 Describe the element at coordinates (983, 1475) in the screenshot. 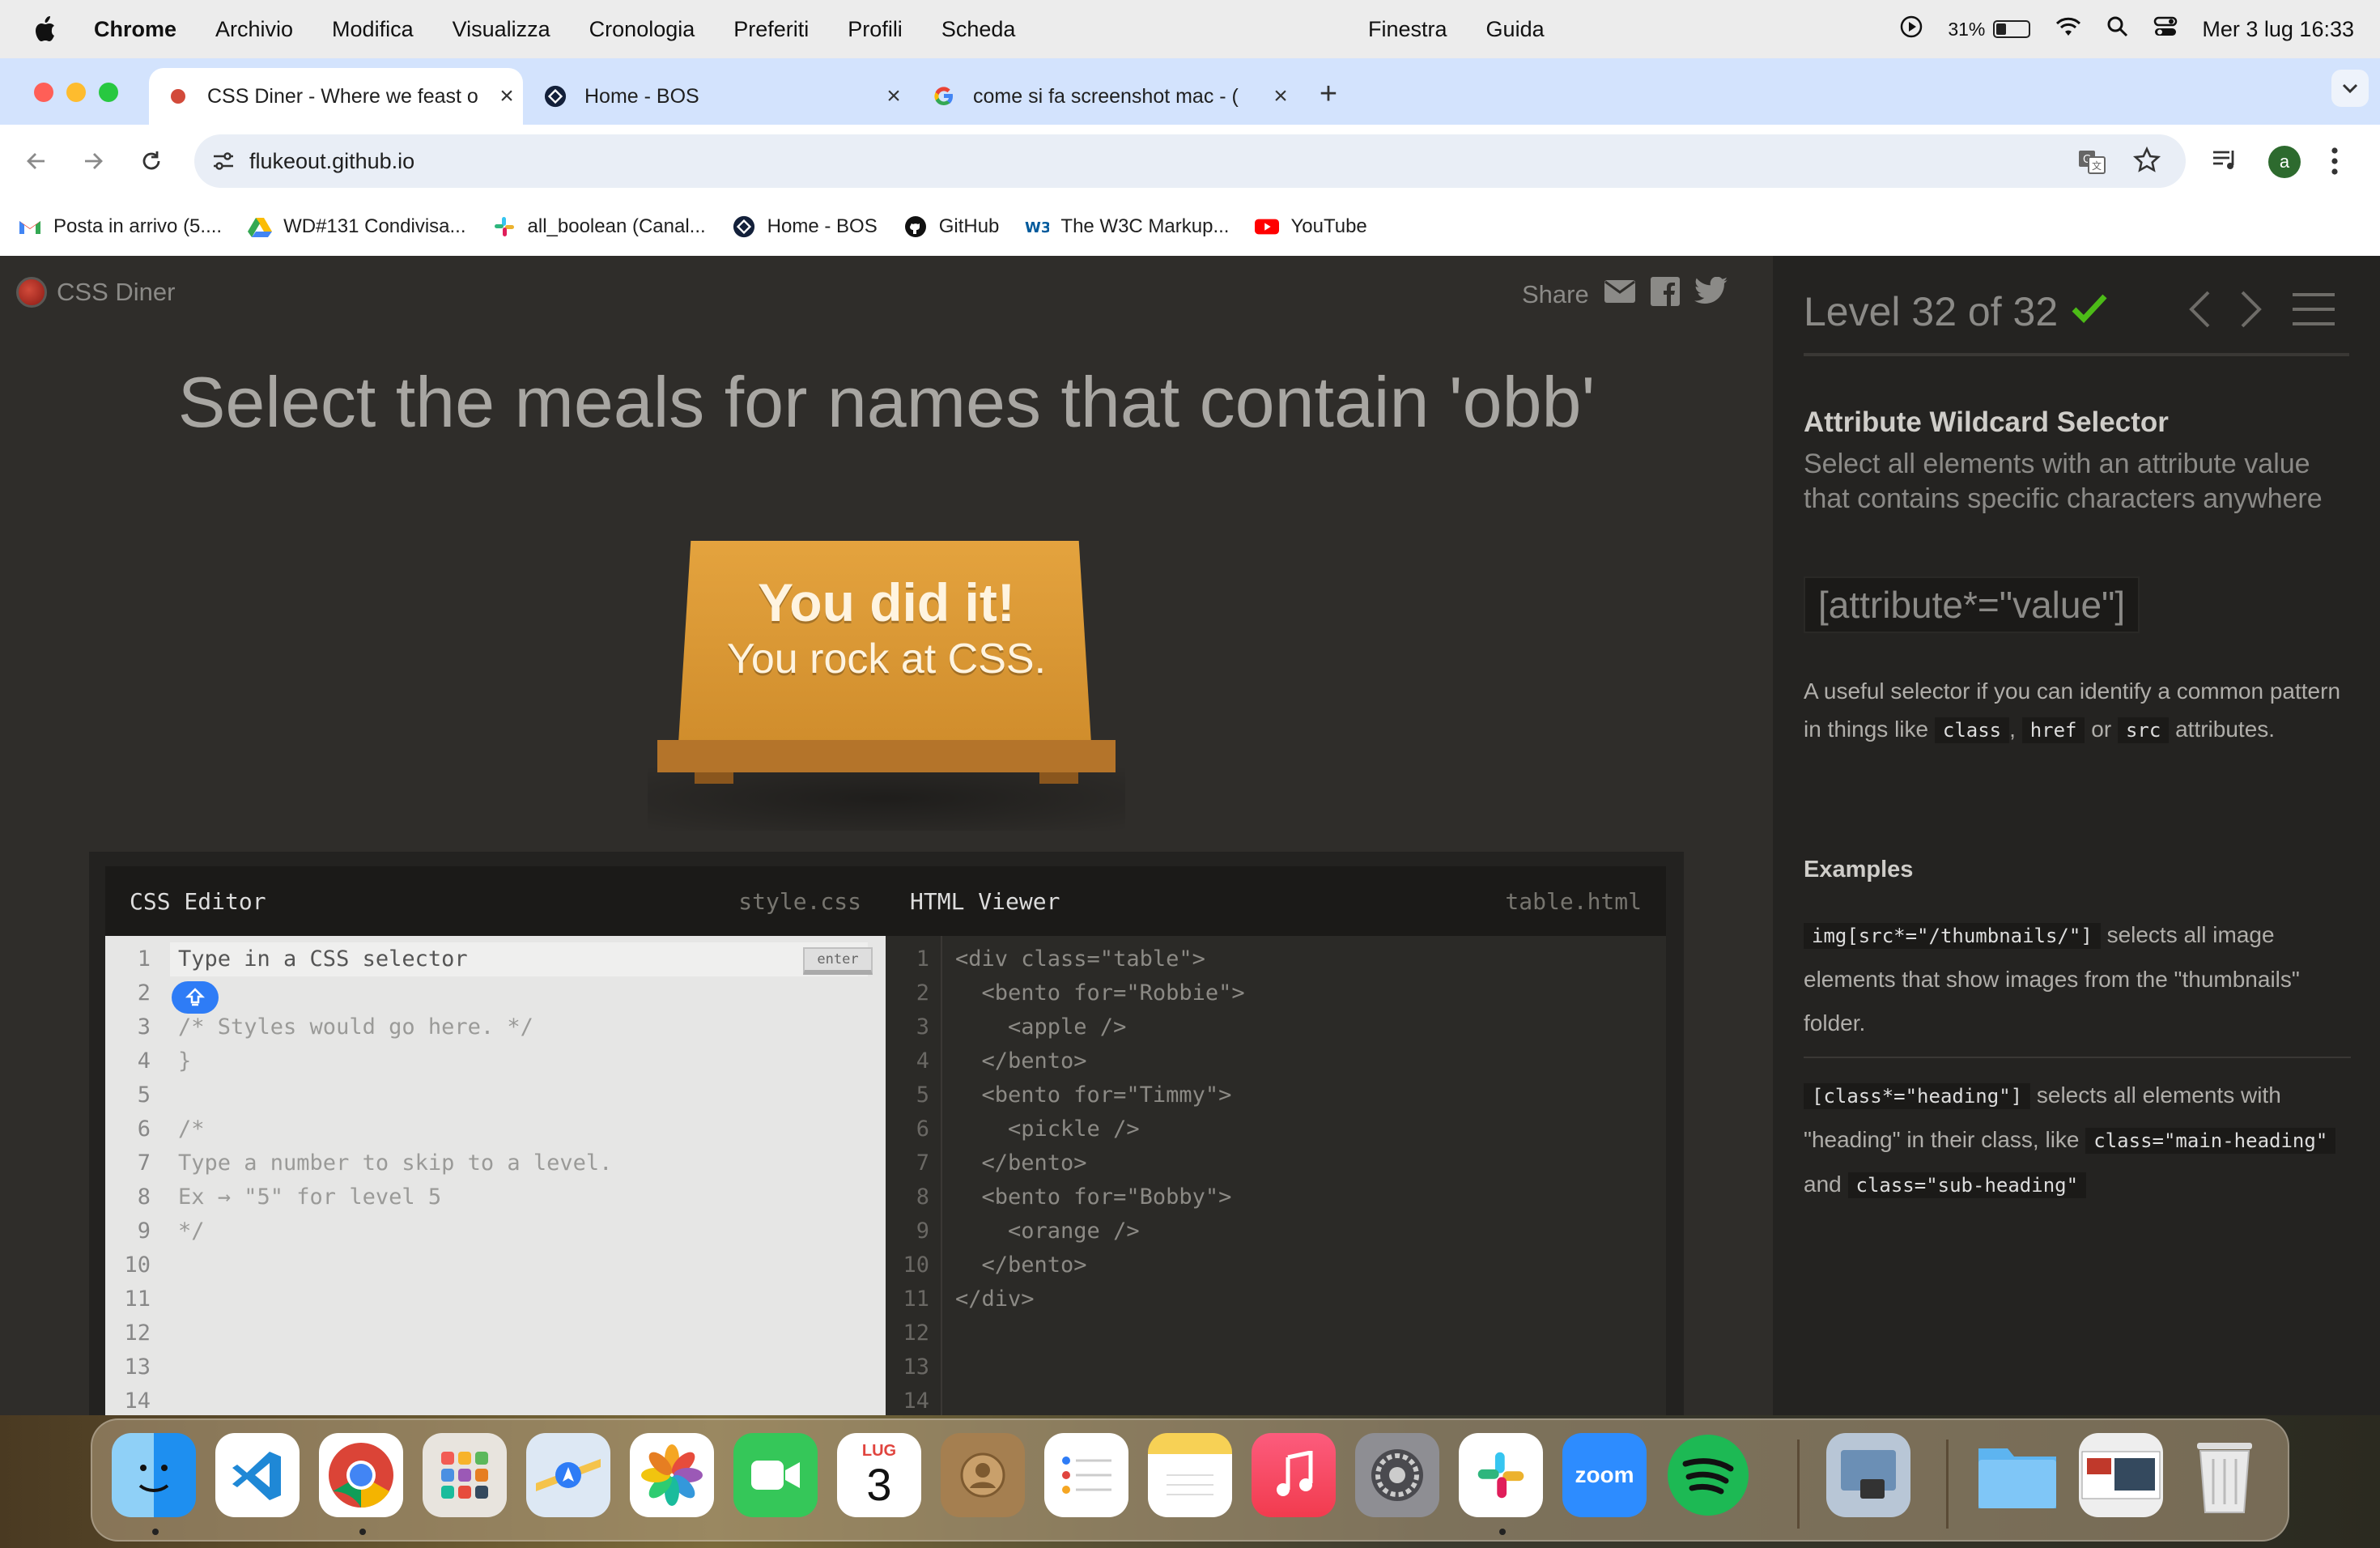

I see `contacts-icon` at that location.